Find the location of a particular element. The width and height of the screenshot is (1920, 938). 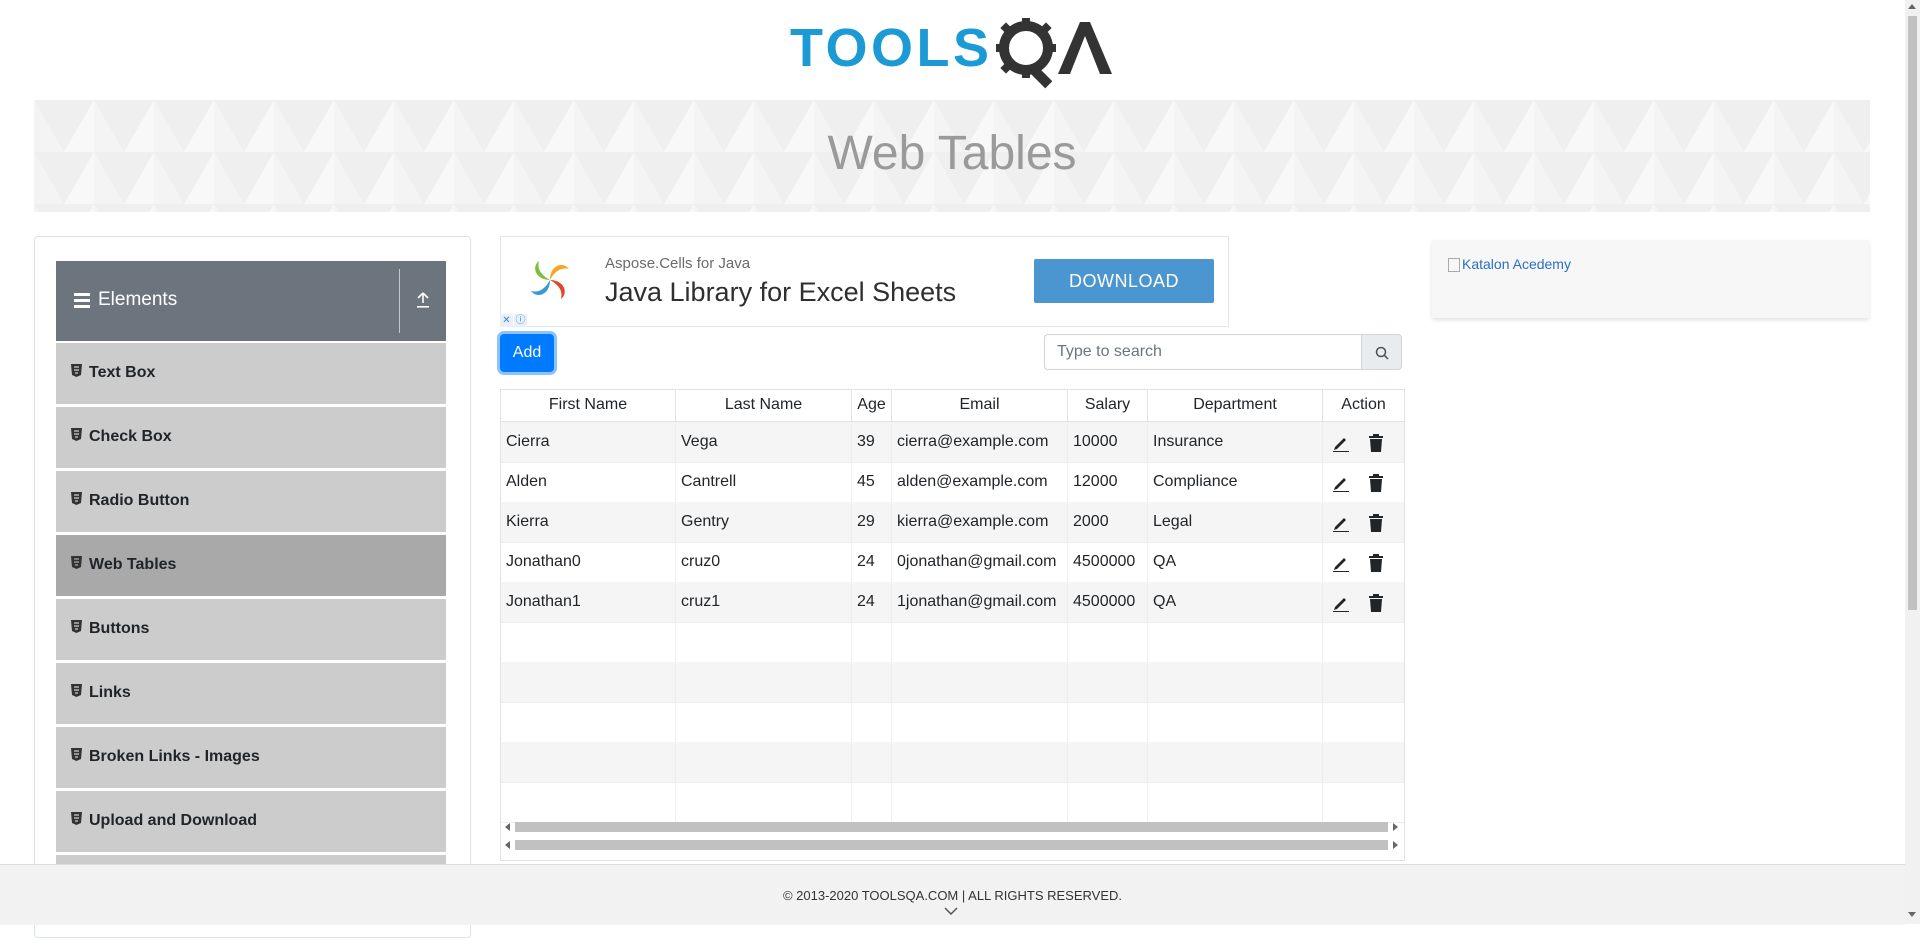

sidebar-item-text-box: Text Box is located at coordinates (251, 373).